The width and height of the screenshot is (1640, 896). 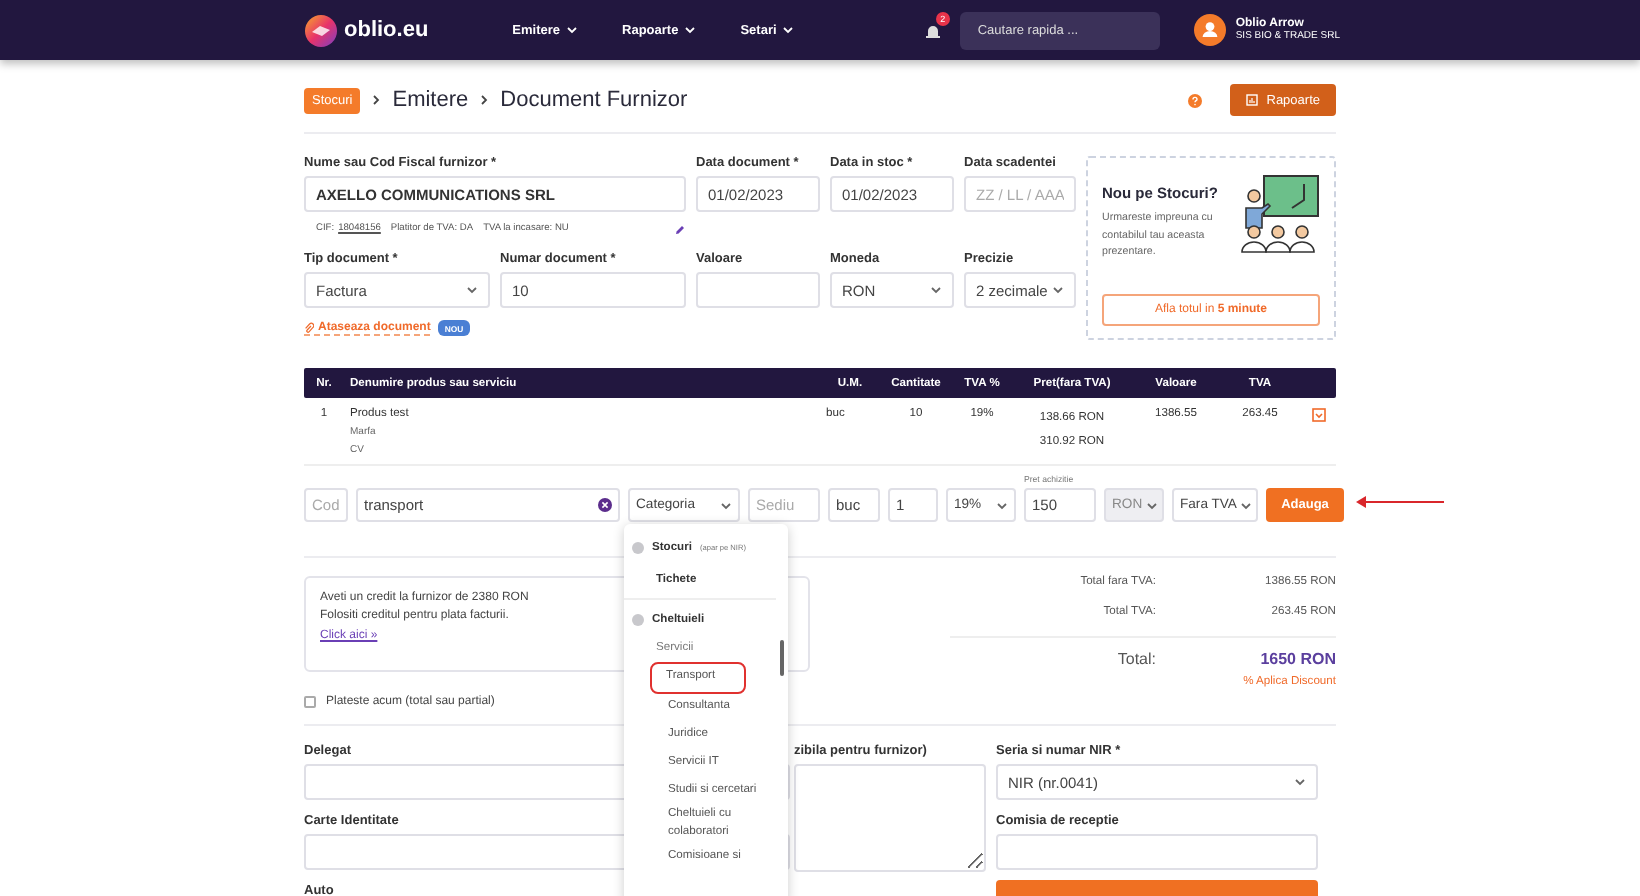 What do you see at coordinates (680, 229) in the screenshot?
I see `pencil-icon` at bounding box center [680, 229].